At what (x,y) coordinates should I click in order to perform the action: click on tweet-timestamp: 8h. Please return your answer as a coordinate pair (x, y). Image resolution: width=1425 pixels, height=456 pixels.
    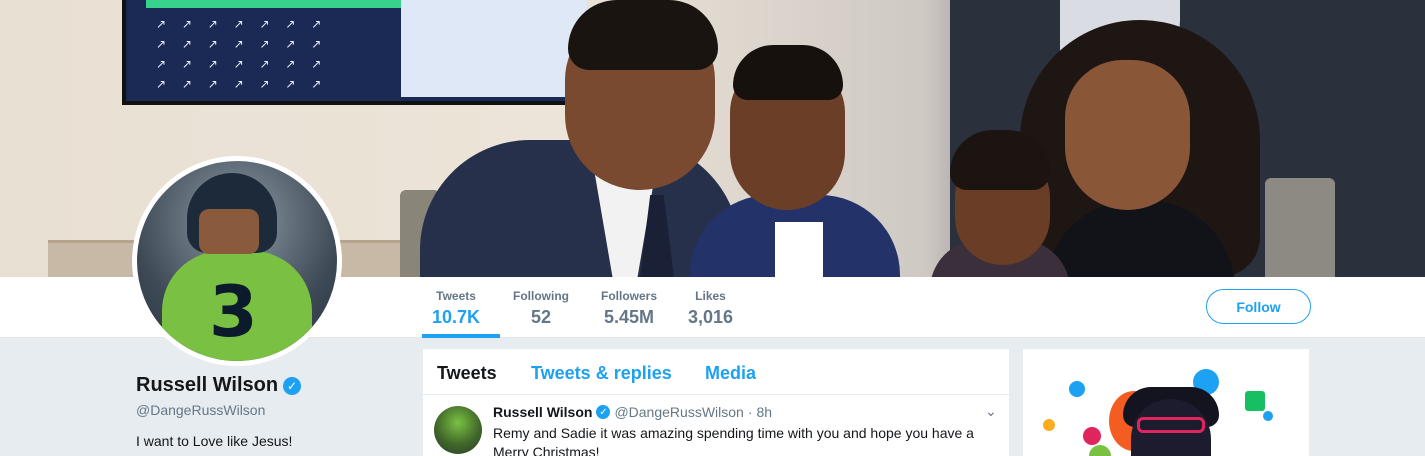
    Looking at the image, I should click on (765, 412).